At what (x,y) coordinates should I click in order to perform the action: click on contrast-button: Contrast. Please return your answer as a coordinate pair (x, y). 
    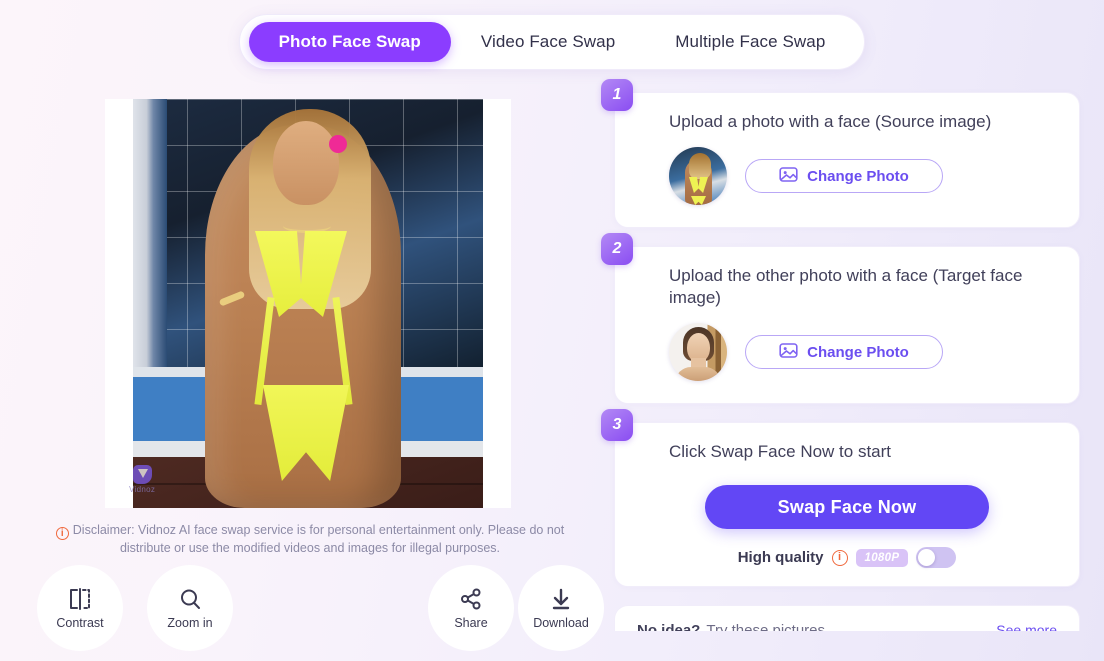
    Looking at the image, I should click on (80, 608).